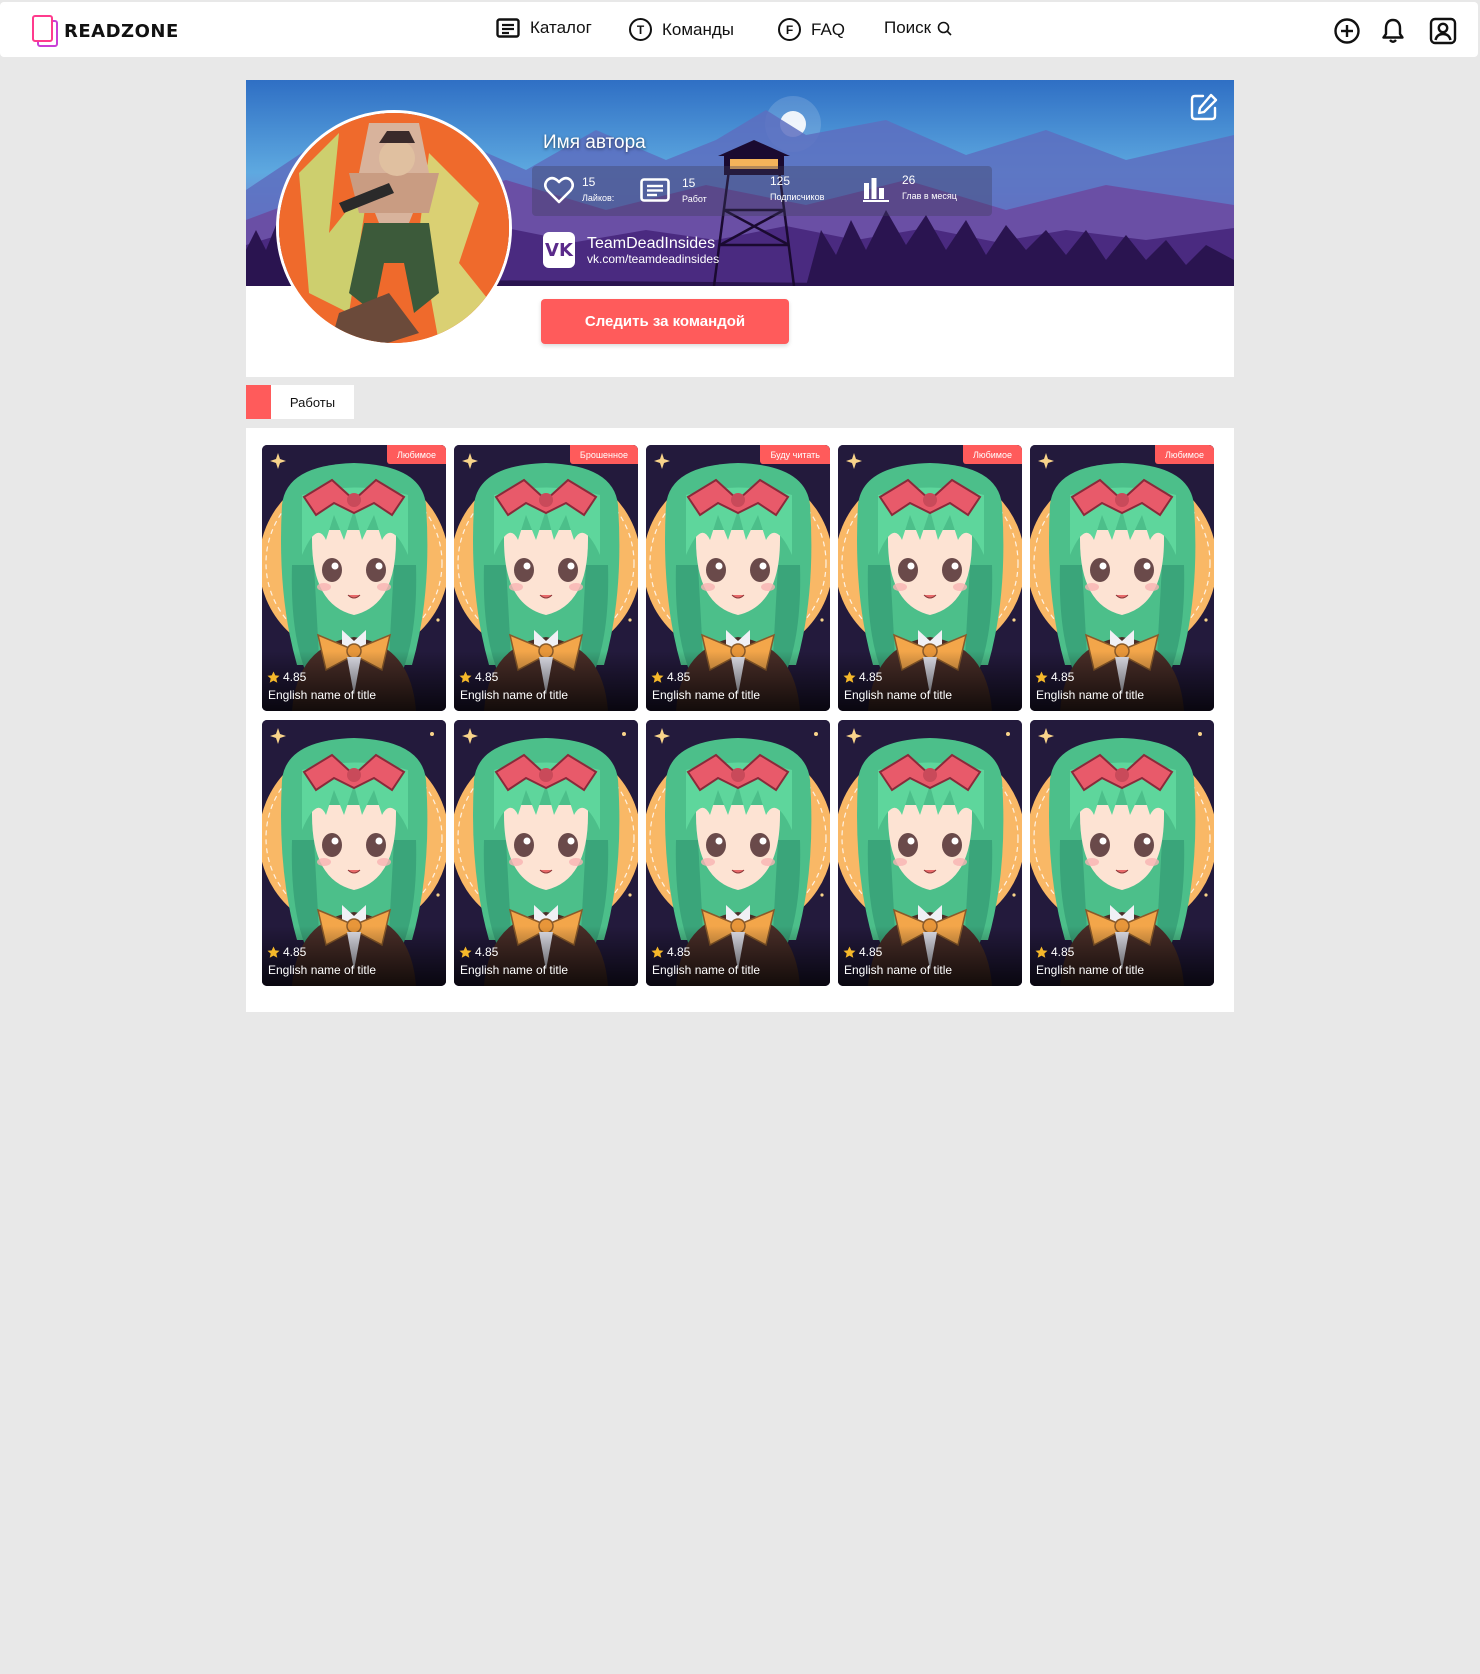 This screenshot has height=1674, width=1480. Describe the element at coordinates (559, 250) in the screenshot. I see `vk-logo-icon: VK` at that location.